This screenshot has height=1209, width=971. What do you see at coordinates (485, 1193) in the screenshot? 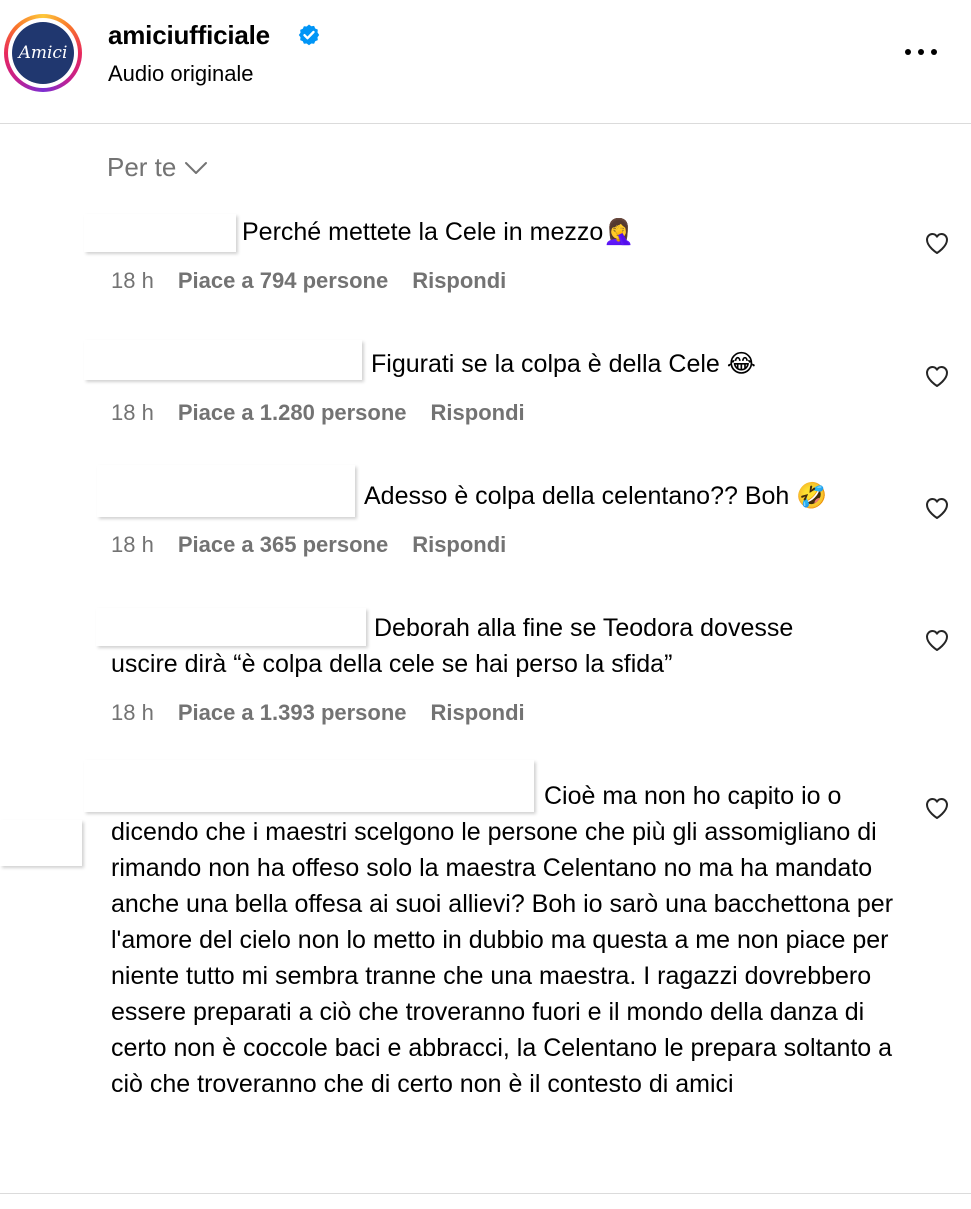
I see `divider` at bounding box center [485, 1193].